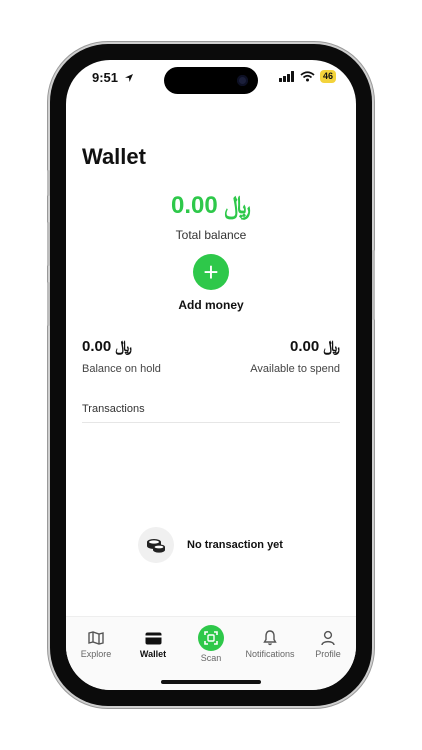 The image size is (422, 750). What do you see at coordinates (211, 422) in the screenshot?
I see `divider` at bounding box center [211, 422].